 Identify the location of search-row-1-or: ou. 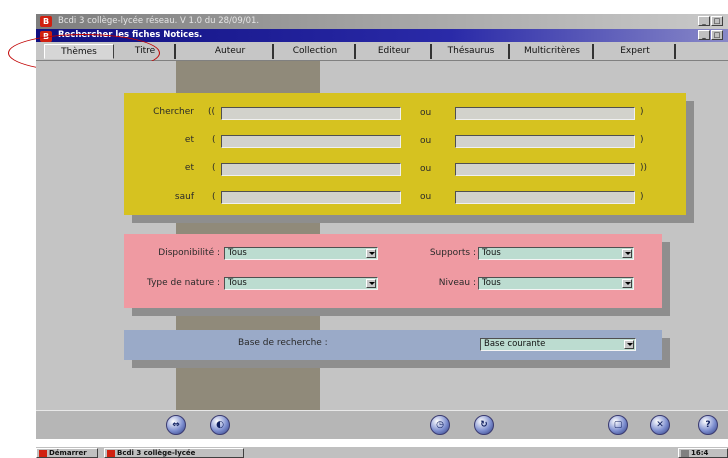
(426, 113).